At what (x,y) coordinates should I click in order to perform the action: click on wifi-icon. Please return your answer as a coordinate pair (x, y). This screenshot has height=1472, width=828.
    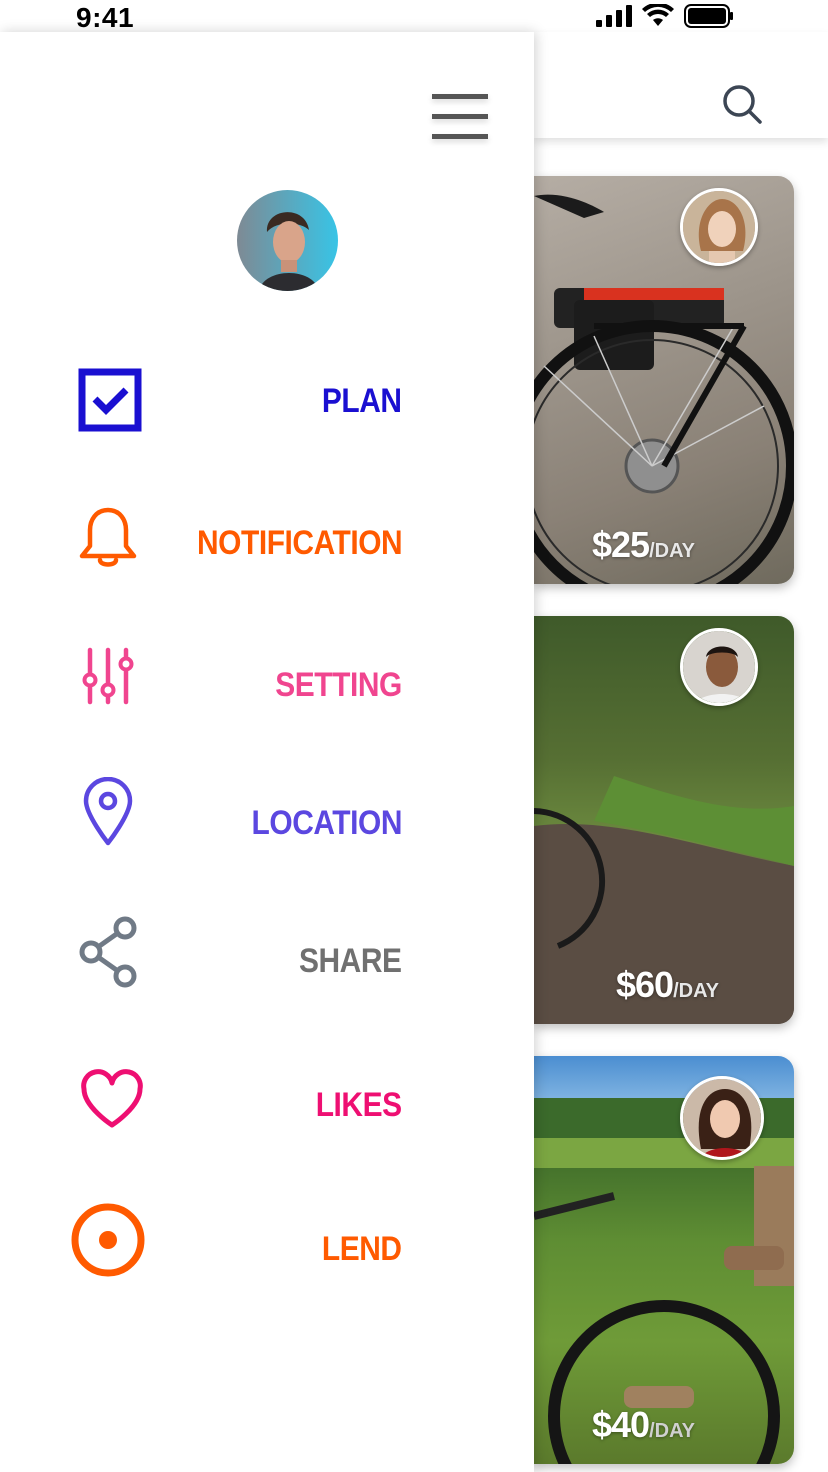
    Looking at the image, I should click on (658, 15).